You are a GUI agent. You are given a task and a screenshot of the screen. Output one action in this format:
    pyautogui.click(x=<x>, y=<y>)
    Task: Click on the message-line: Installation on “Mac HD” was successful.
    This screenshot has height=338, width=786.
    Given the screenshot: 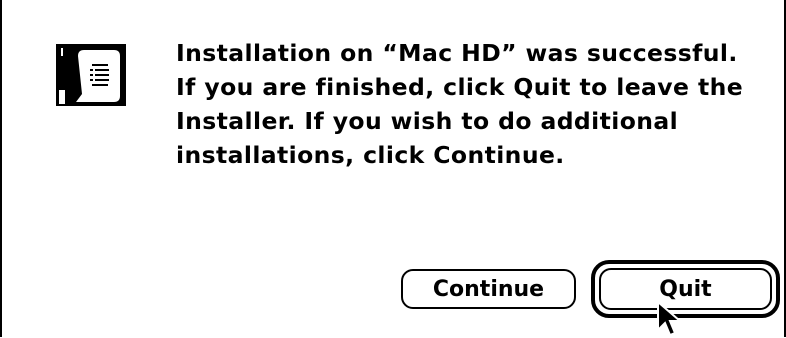 What is the action you would take?
    pyautogui.click(x=457, y=53)
    